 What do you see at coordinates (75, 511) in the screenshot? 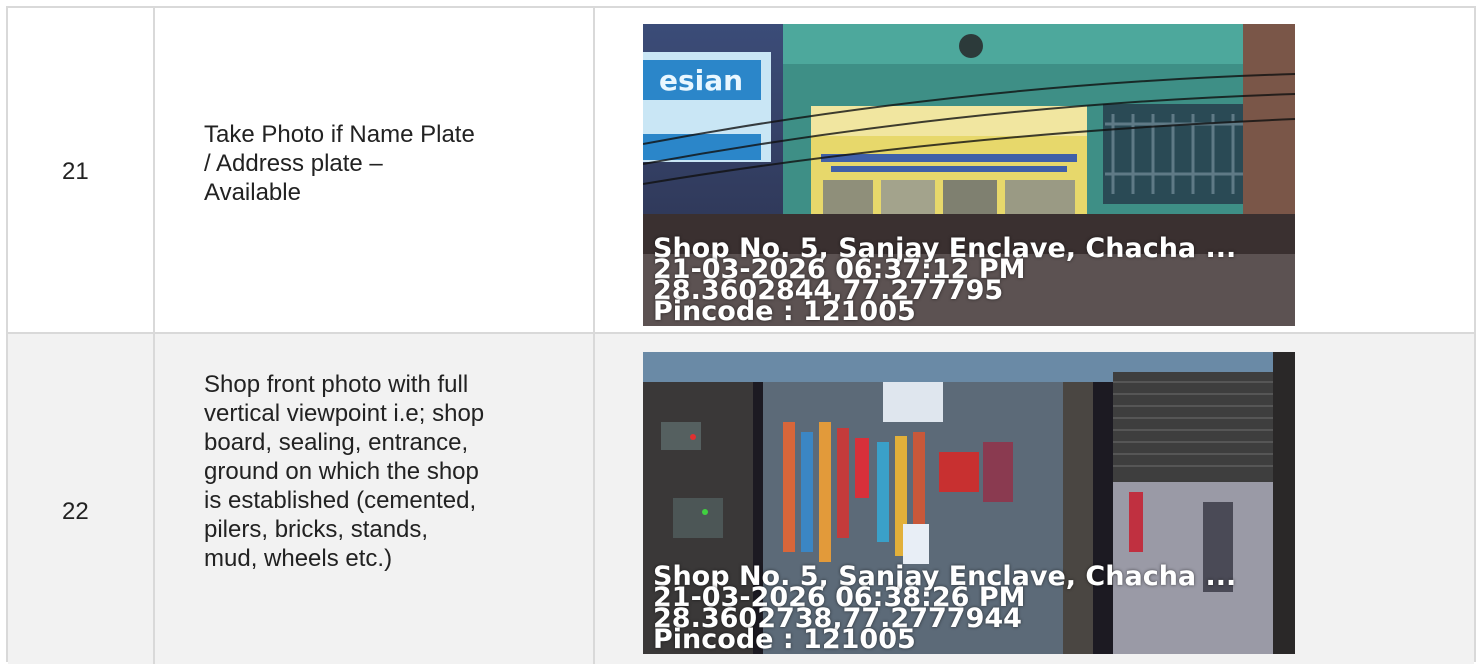
I see `row-number: 22` at bounding box center [75, 511].